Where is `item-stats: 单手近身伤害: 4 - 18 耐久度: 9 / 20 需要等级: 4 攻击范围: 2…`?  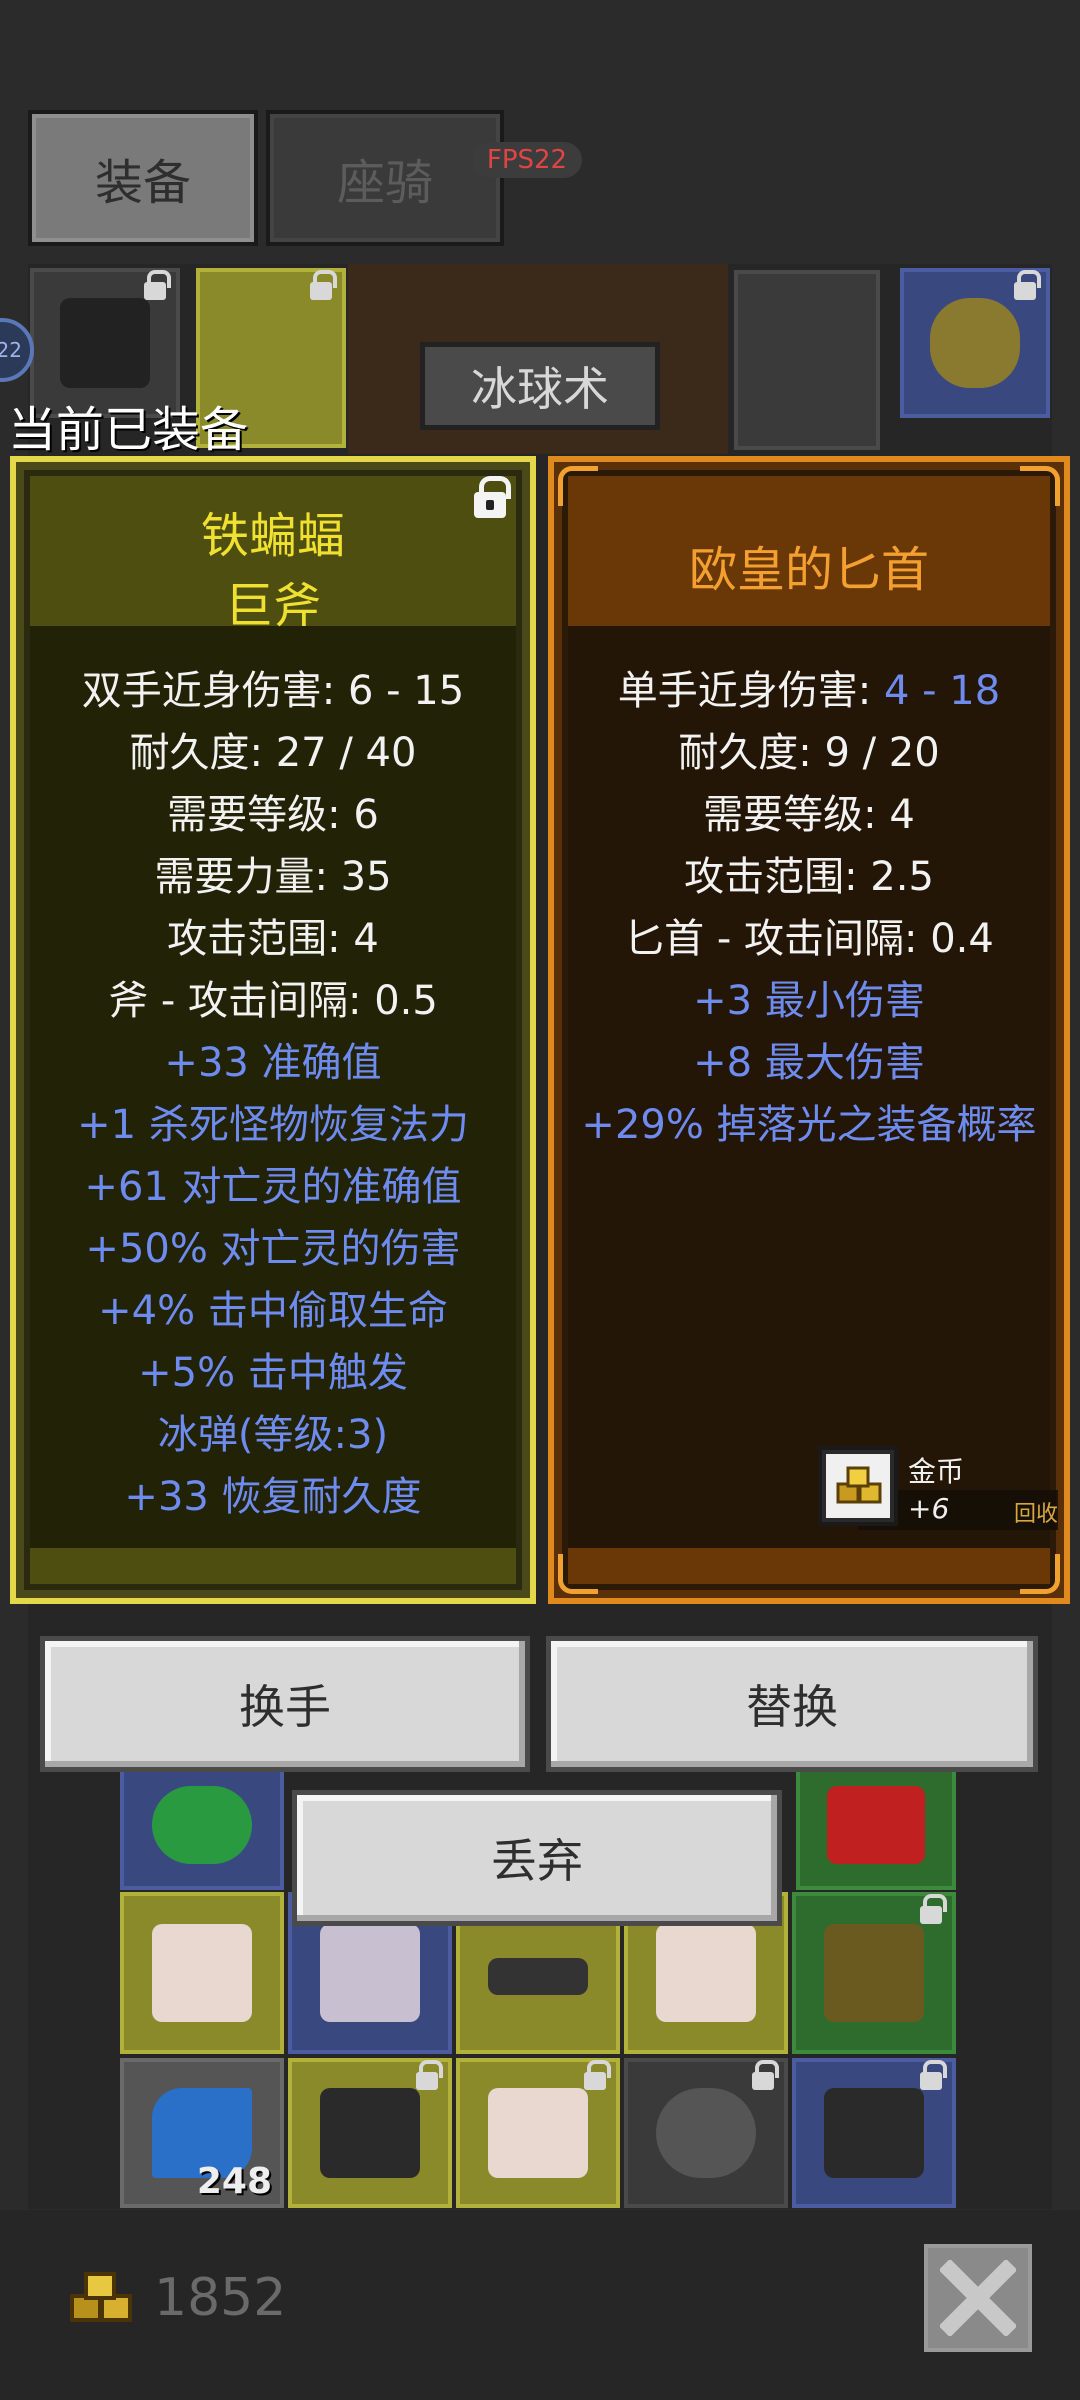
item-stats: 单手近身伤害: 4 - 18 耐久度: 9 / 20 需要等级: 4 攻击范围: 2… is located at coordinates (809, 908).